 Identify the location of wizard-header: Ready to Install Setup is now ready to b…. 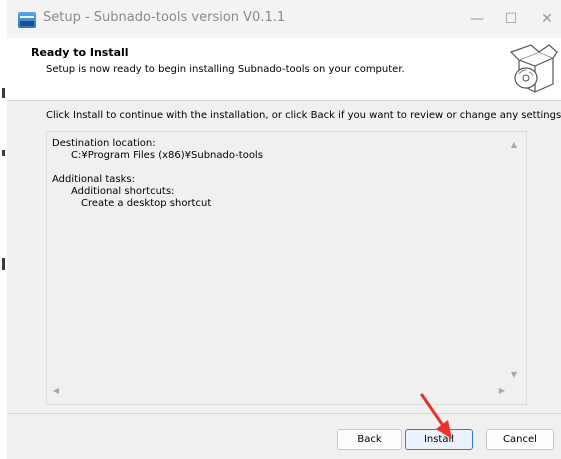
(284, 69).